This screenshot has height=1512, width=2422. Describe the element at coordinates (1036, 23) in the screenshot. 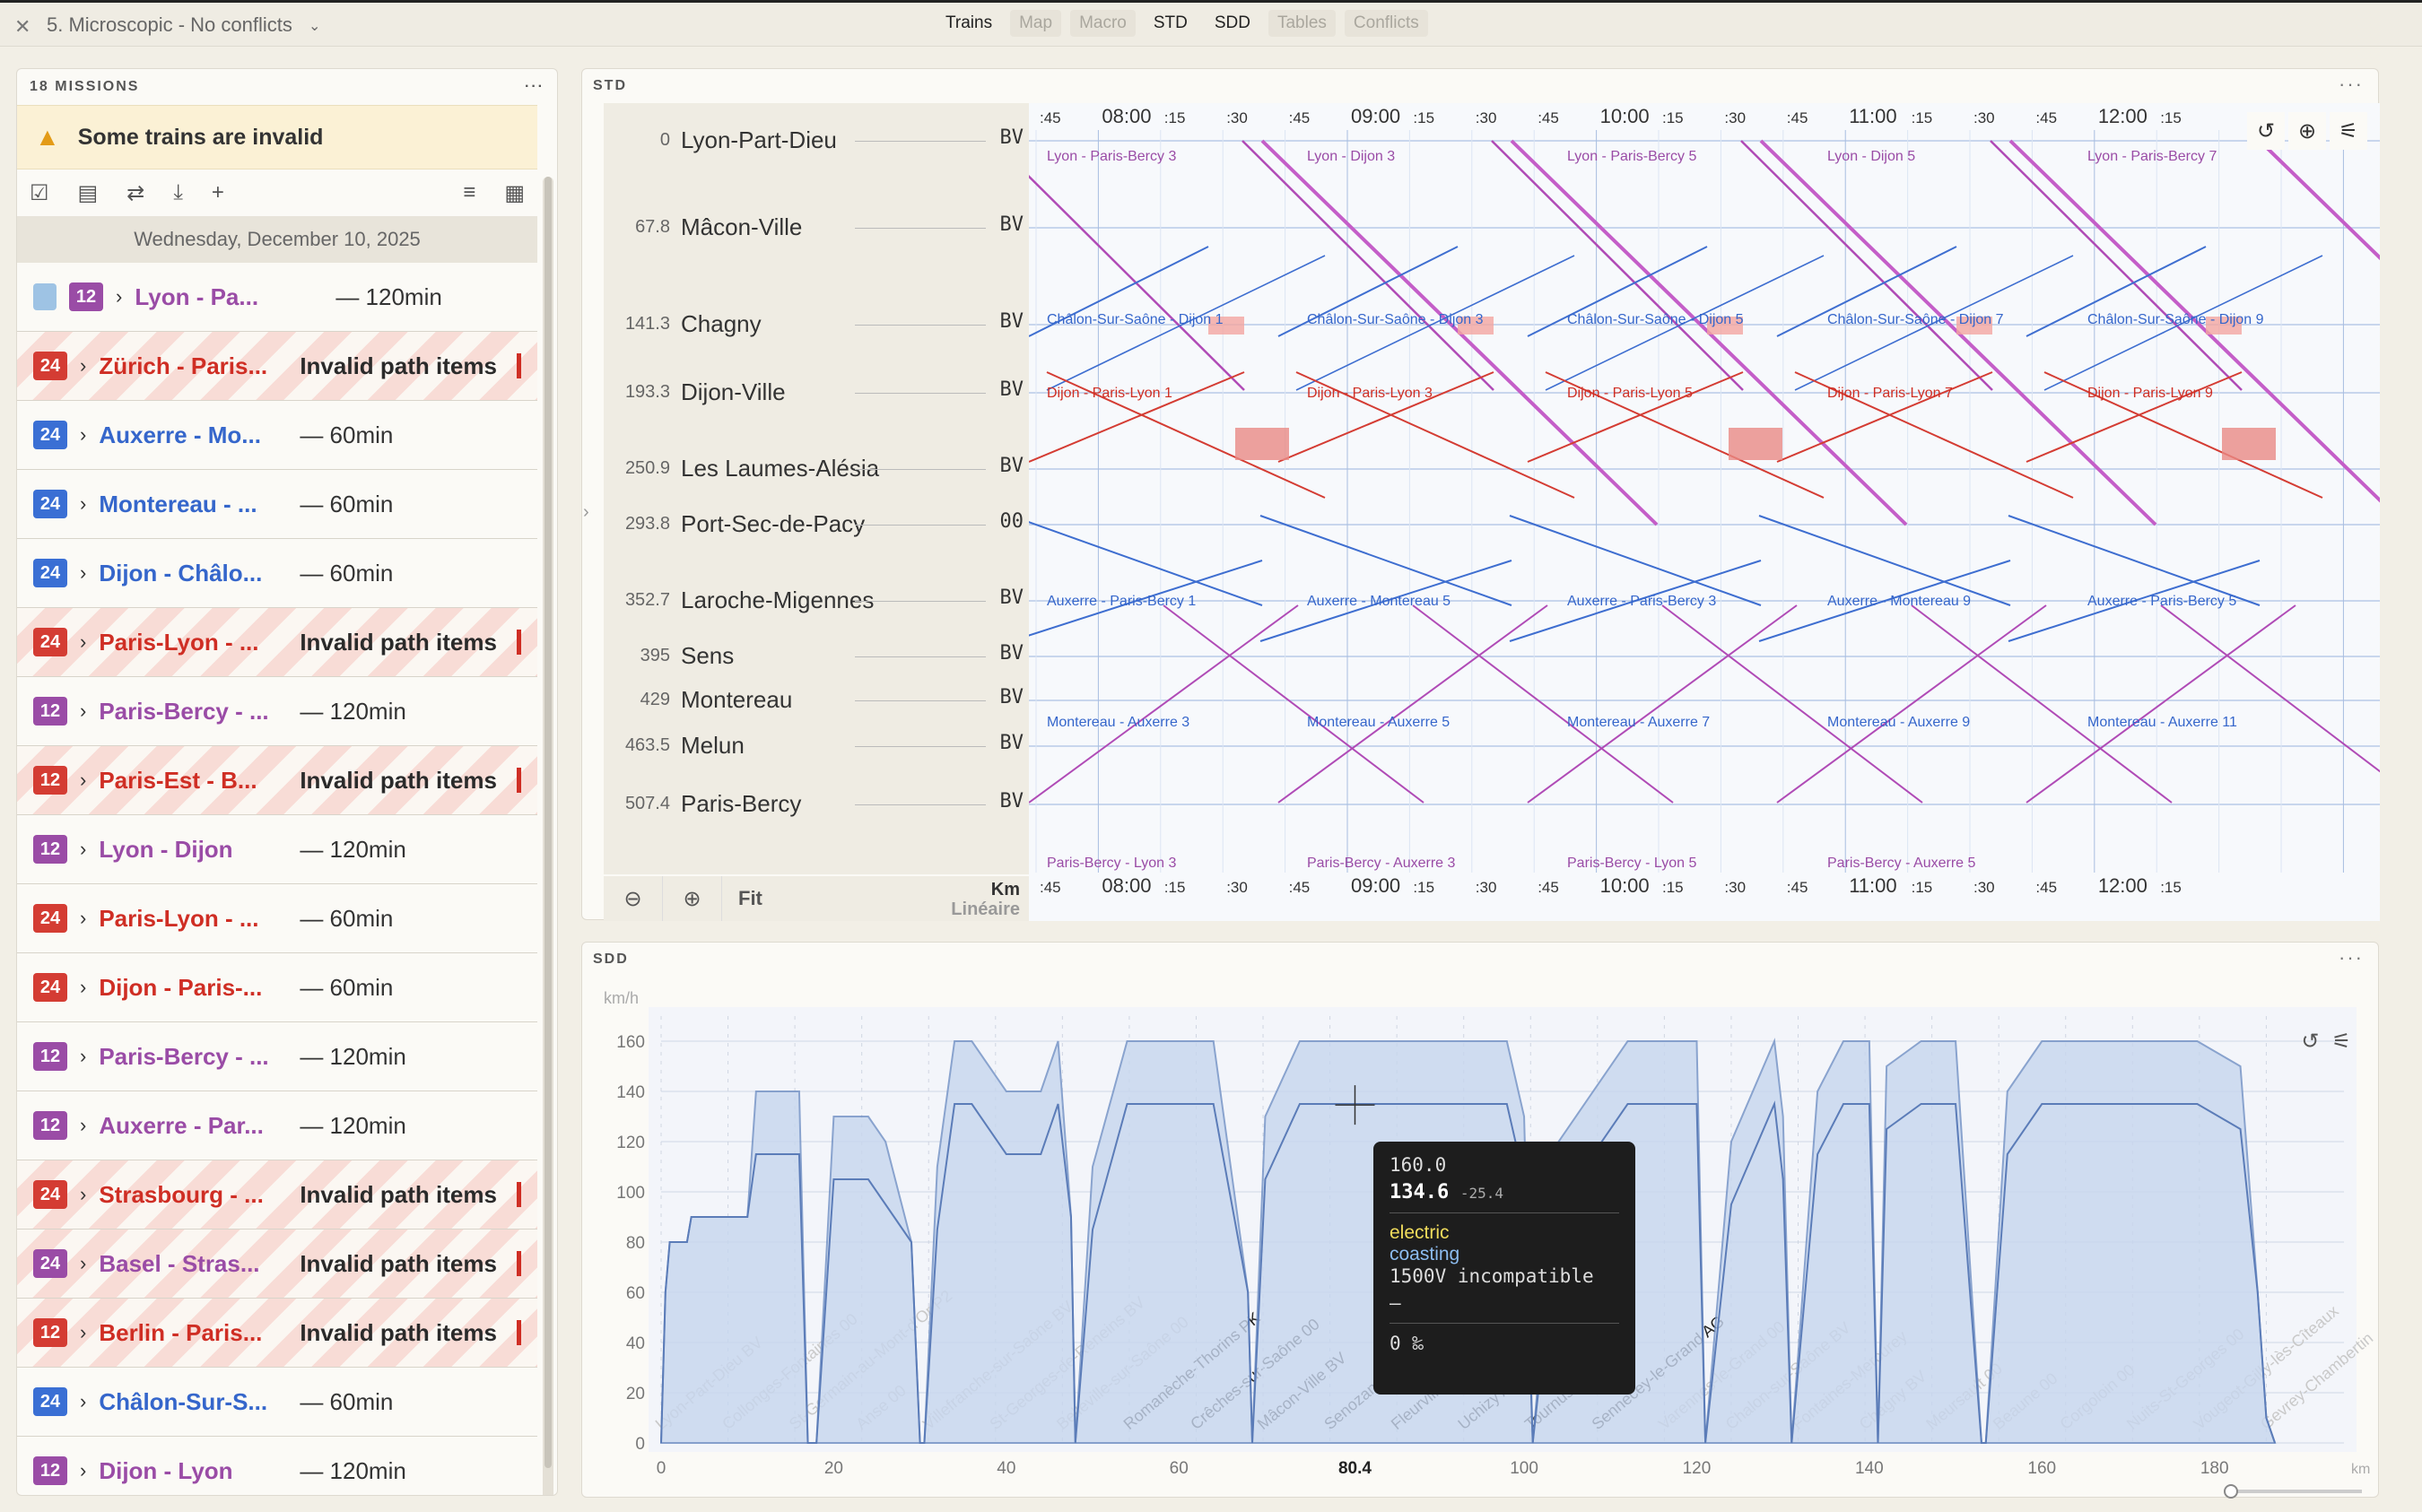

I see `tab-map: Map` at that location.